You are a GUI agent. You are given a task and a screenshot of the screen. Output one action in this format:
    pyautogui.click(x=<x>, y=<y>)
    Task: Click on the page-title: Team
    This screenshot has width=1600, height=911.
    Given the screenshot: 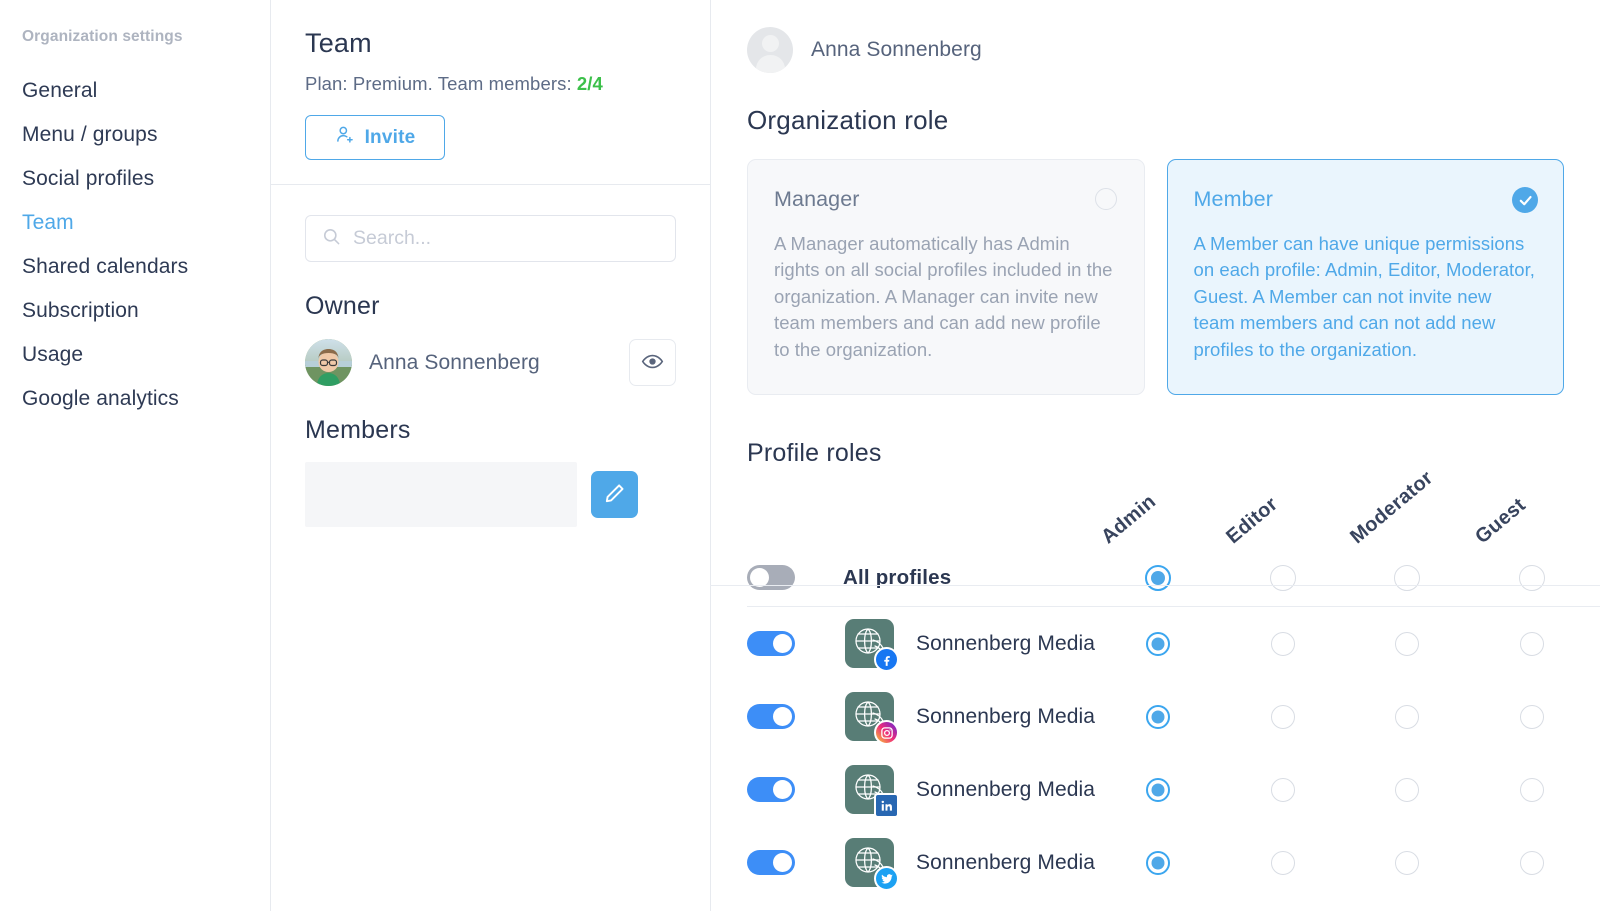 What is the action you would take?
    pyautogui.click(x=338, y=43)
    